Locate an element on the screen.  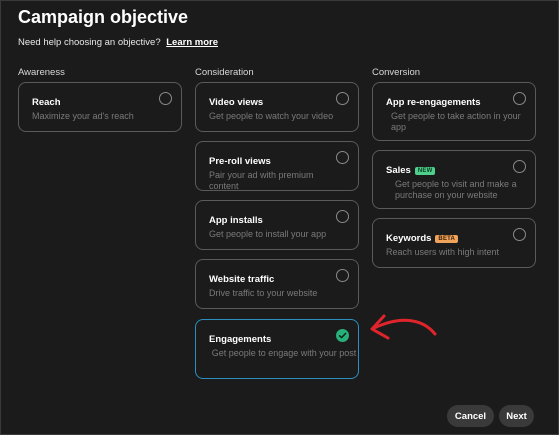
card-title: Reach is located at coordinates (46, 102).